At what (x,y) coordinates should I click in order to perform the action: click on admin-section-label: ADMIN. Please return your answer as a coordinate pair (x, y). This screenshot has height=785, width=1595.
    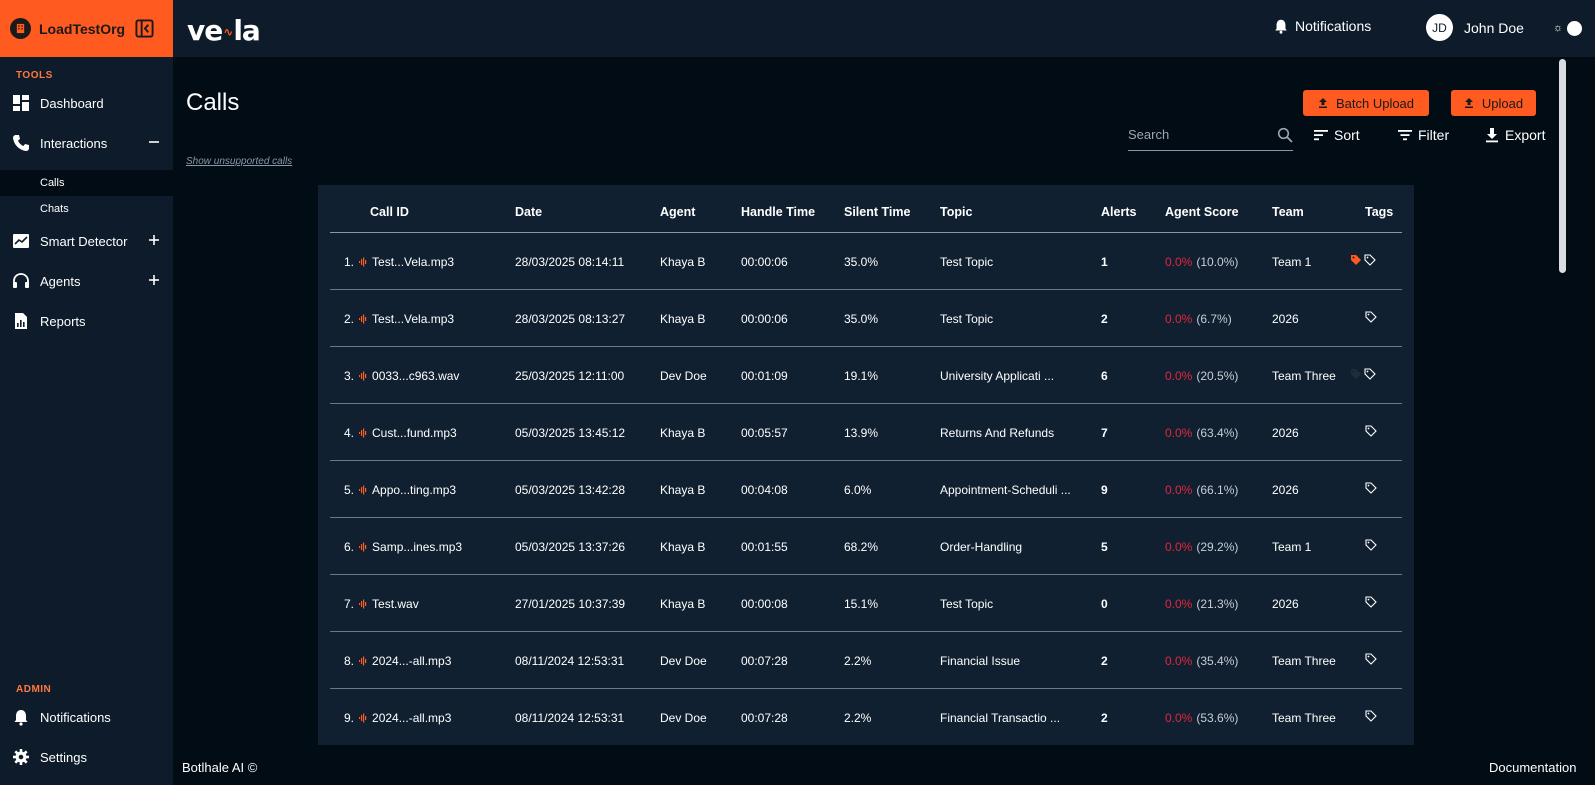
    Looking at the image, I should click on (34, 689).